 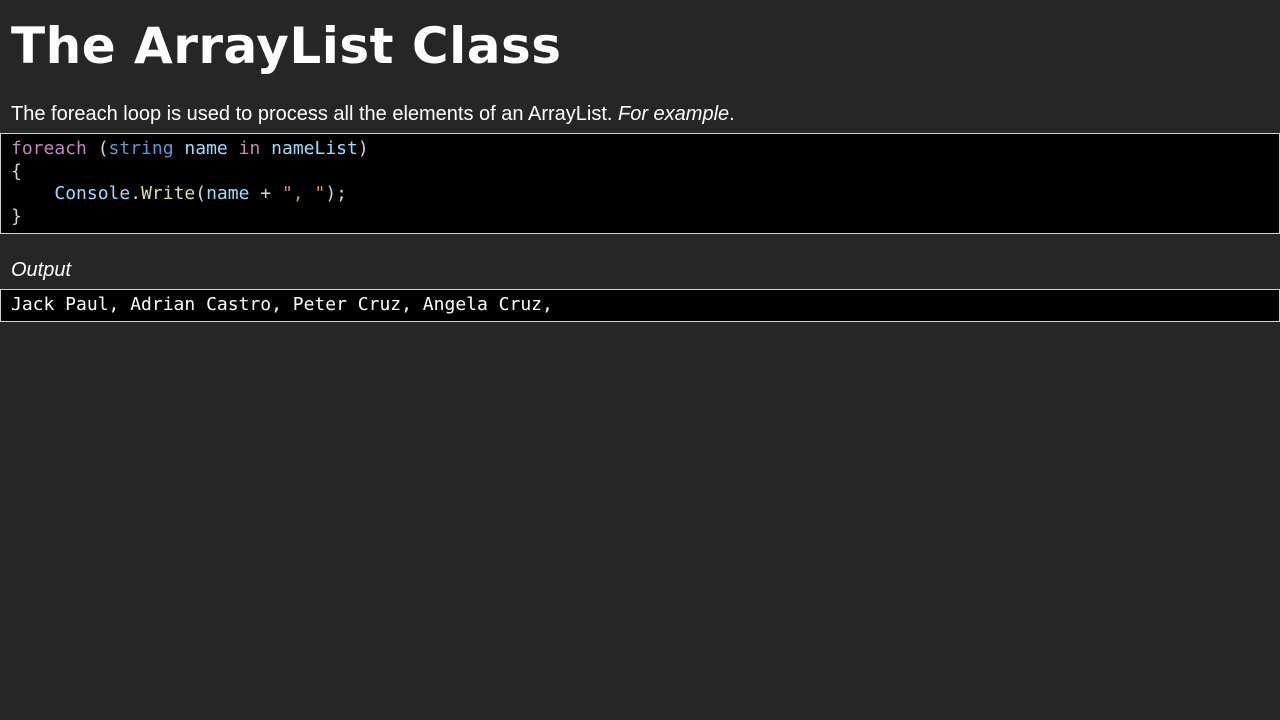 What do you see at coordinates (49, 148) in the screenshot?
I see `code-keyword-foreach: foreach` at bounding box center [49, 148].